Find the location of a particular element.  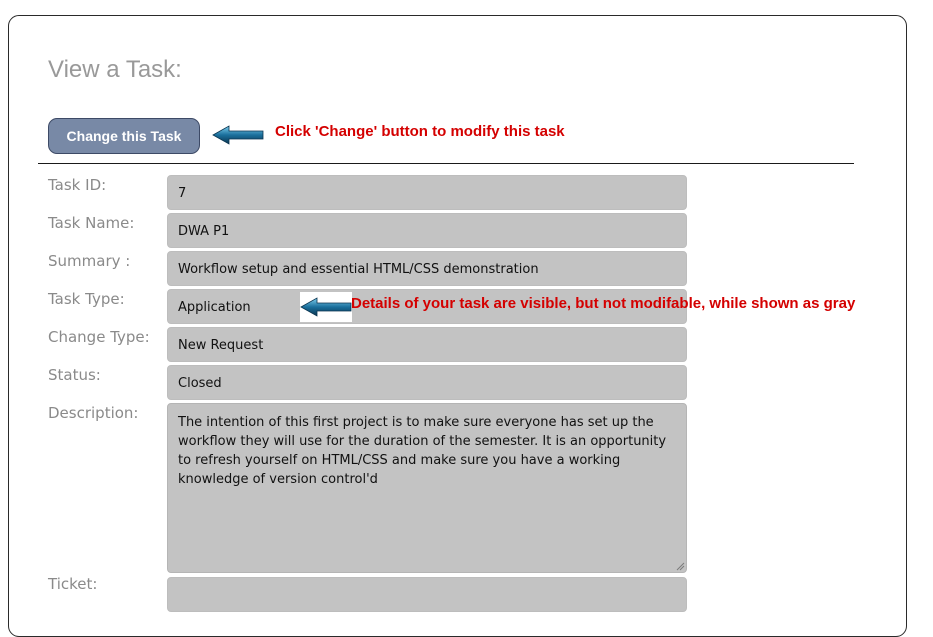

summary-label: Summary : is located at coordinates (89, 261).